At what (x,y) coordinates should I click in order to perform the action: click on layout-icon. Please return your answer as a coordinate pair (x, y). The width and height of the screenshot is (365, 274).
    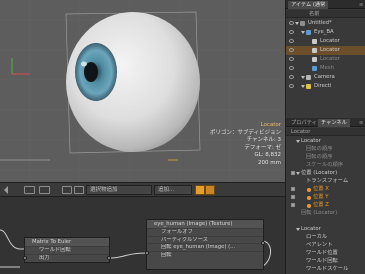
    Looking at the image, I should click on (44, 190).